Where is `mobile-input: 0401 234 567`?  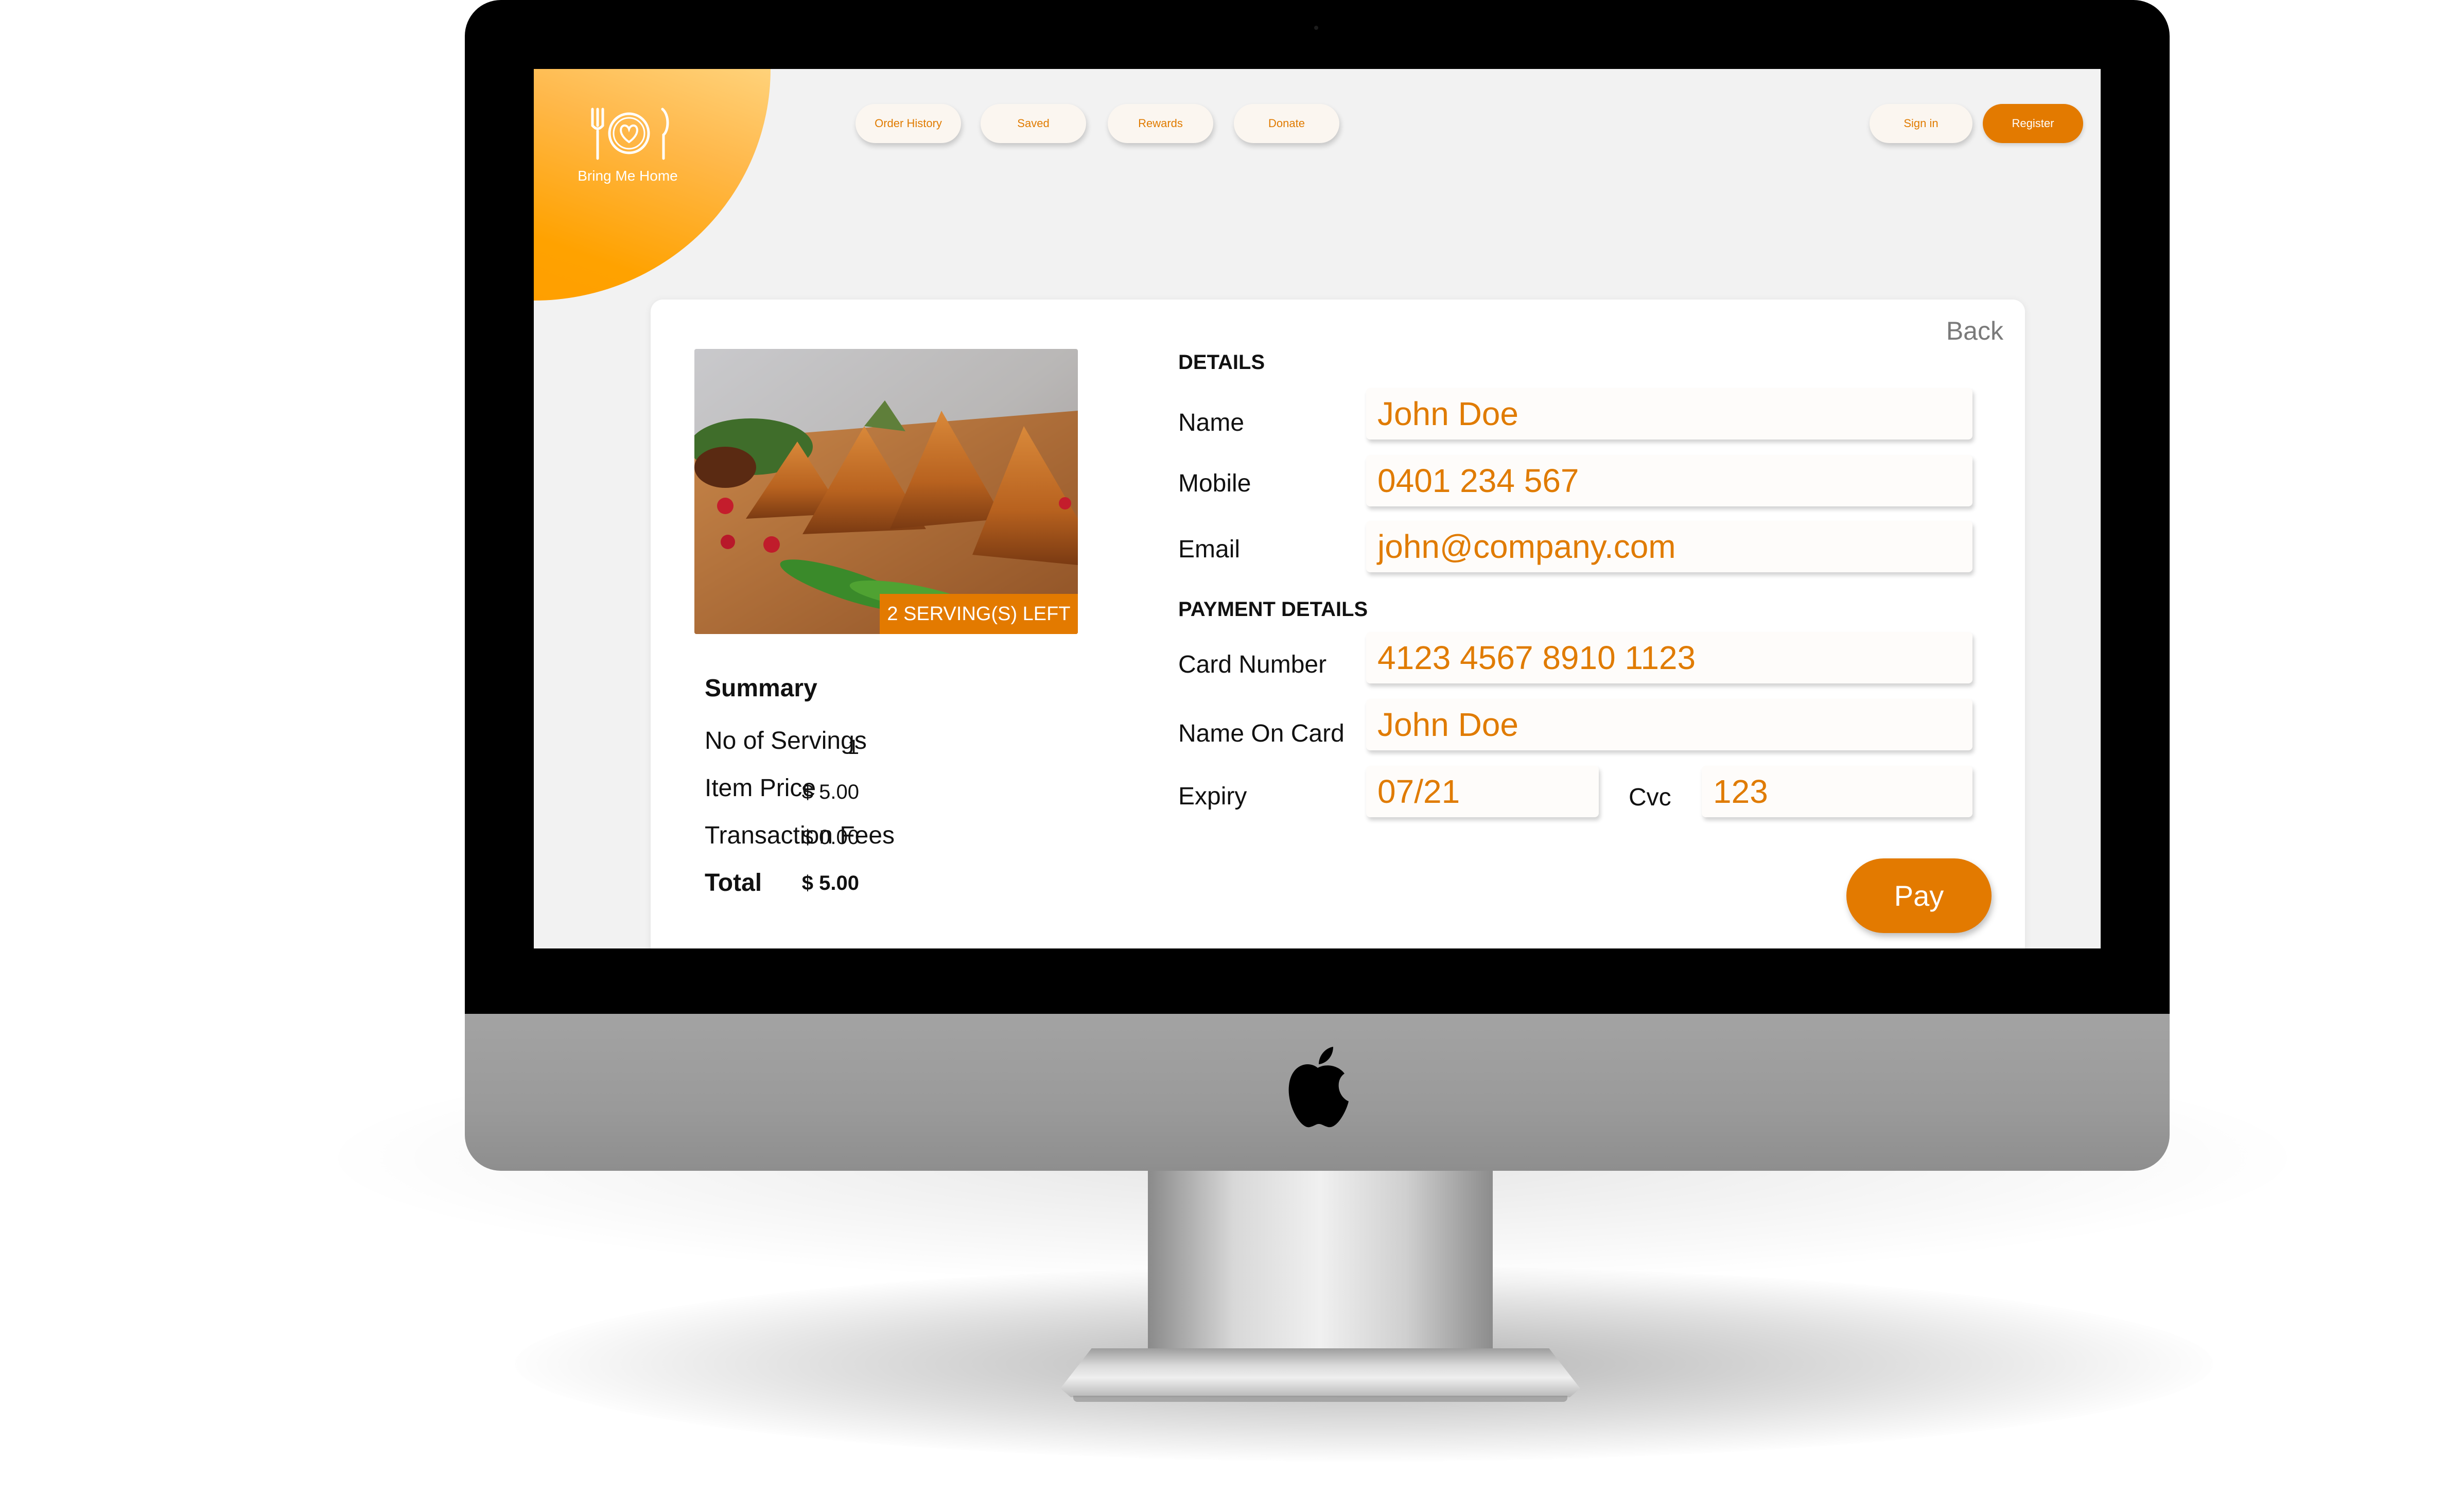 mobile-input: 0401 234 567 is located at coordinates (1669, 480).